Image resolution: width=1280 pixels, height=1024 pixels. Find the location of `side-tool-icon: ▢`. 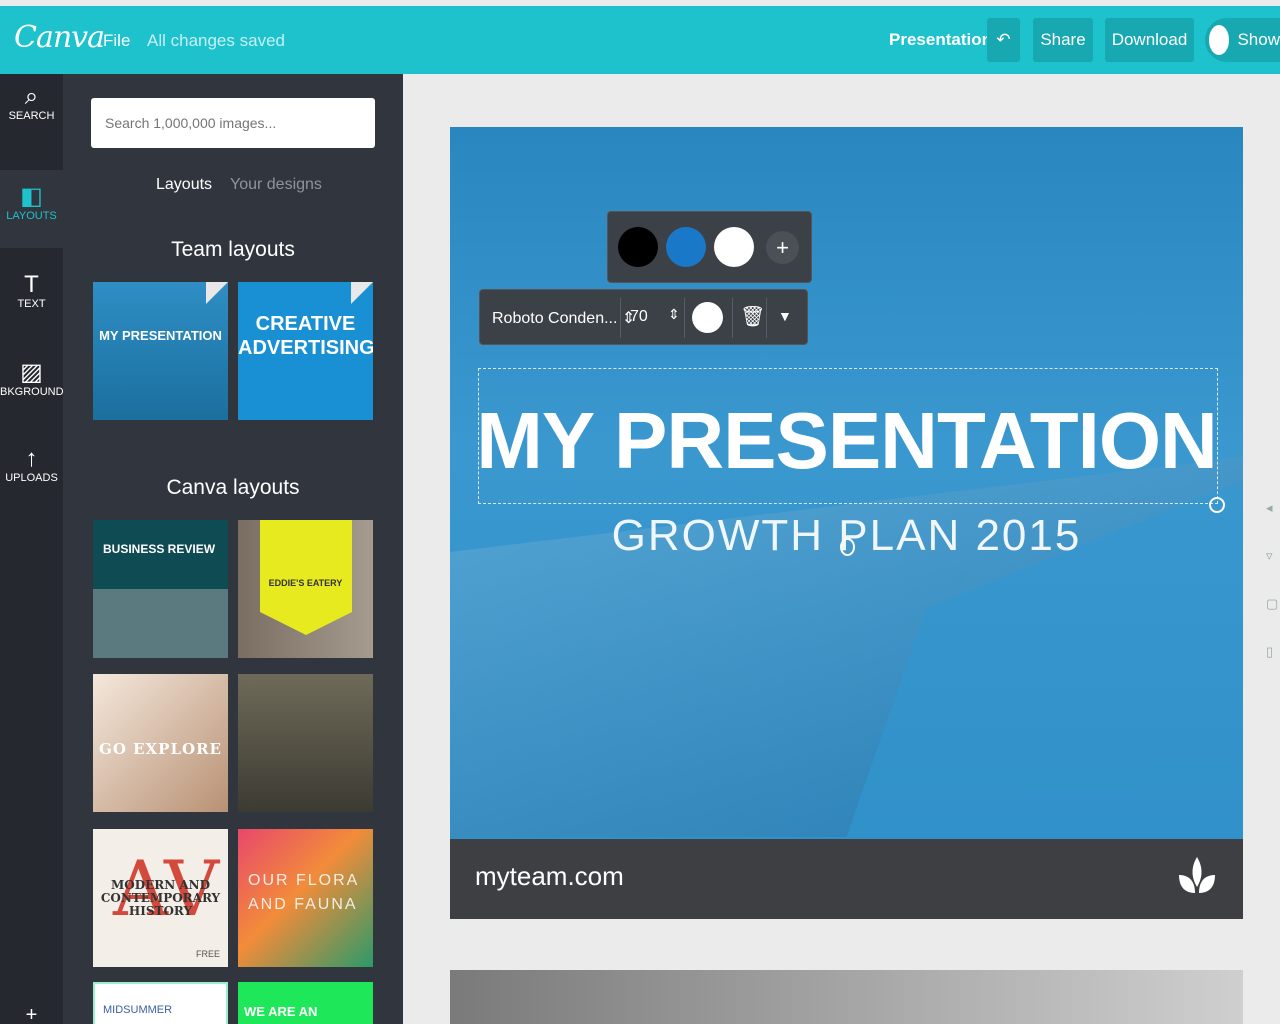

side-tool-icon: ▢ is located at coordinates (1273, 604).